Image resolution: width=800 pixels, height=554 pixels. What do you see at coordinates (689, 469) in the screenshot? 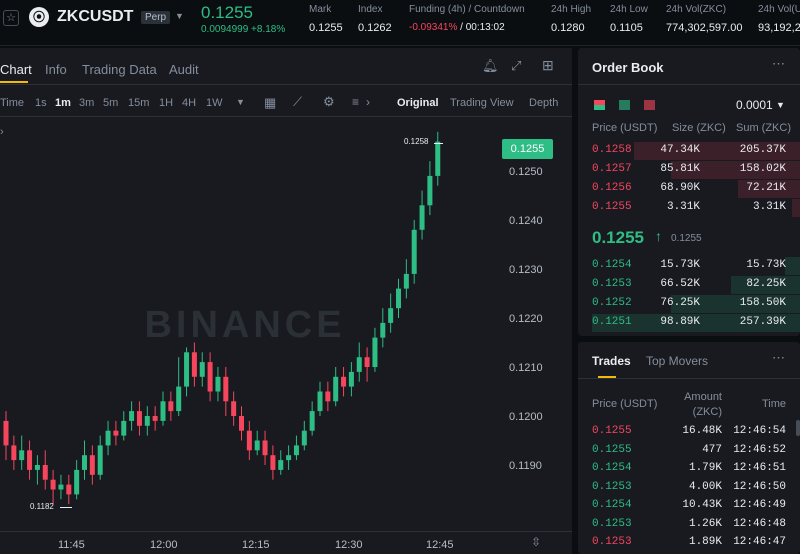
I see `trade-row: 0.1254 1.79K 12:46:51` at bounding box center [689, 469].